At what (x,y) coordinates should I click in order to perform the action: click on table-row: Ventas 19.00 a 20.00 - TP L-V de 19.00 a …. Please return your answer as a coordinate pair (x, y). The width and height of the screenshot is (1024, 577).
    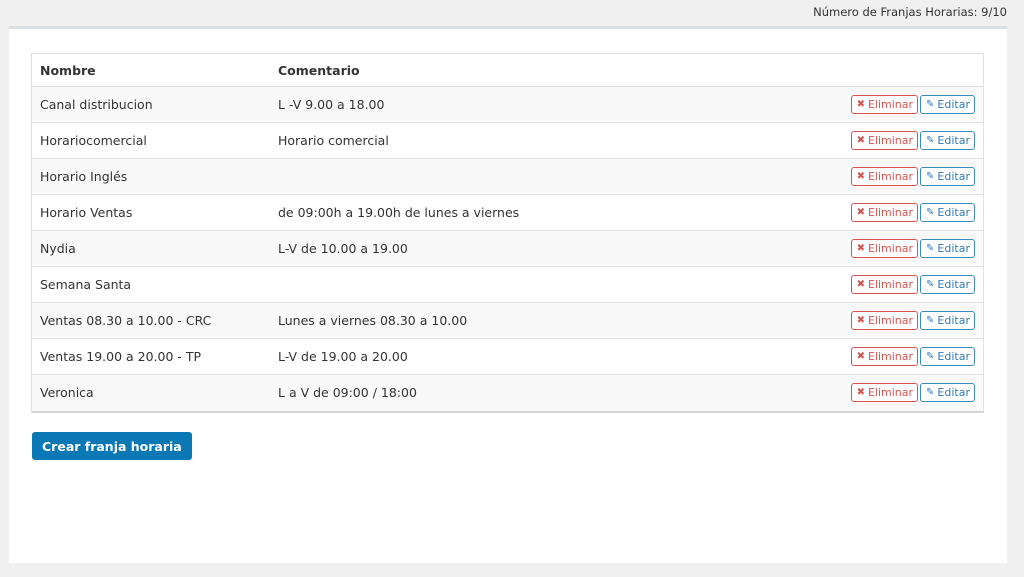
    Looking at the image, I should click on (507, 356).